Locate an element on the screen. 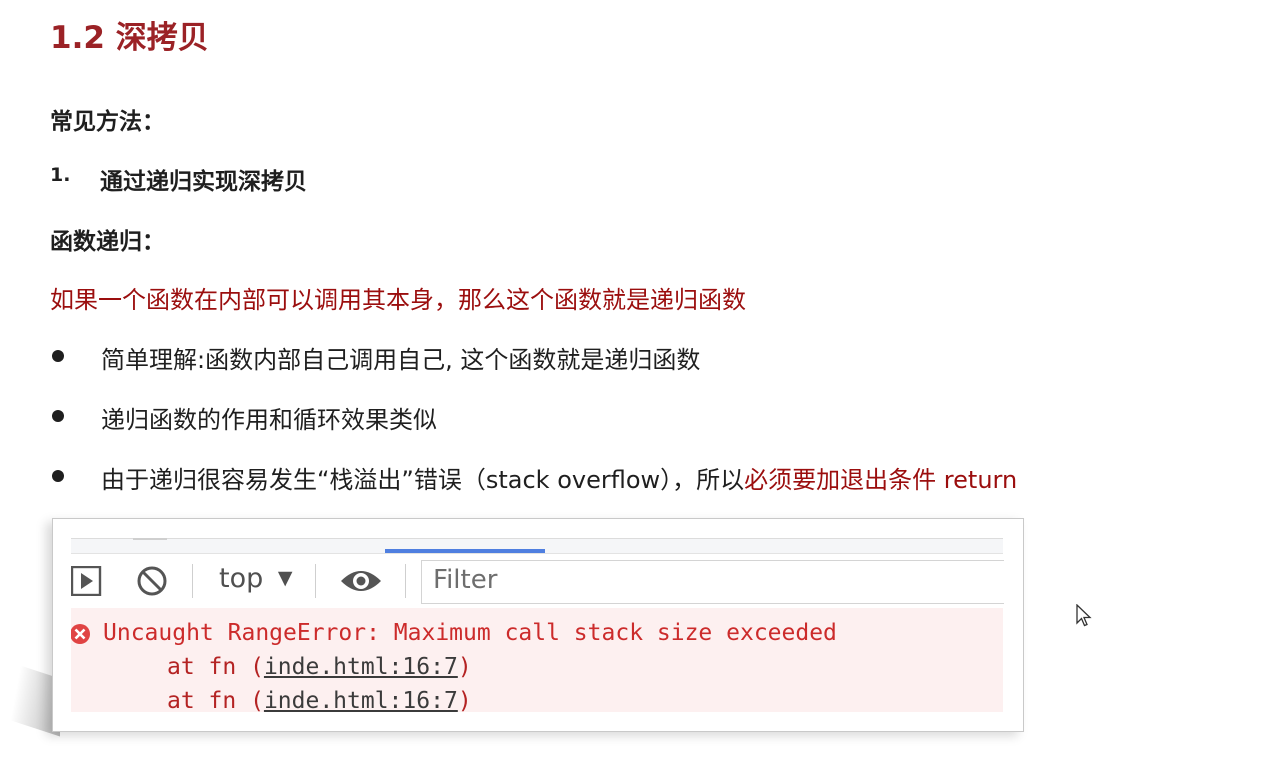 The width and height of the screenshot is (1286, 765). filter-placeholder: Filter is located at coordinates (465, 580).